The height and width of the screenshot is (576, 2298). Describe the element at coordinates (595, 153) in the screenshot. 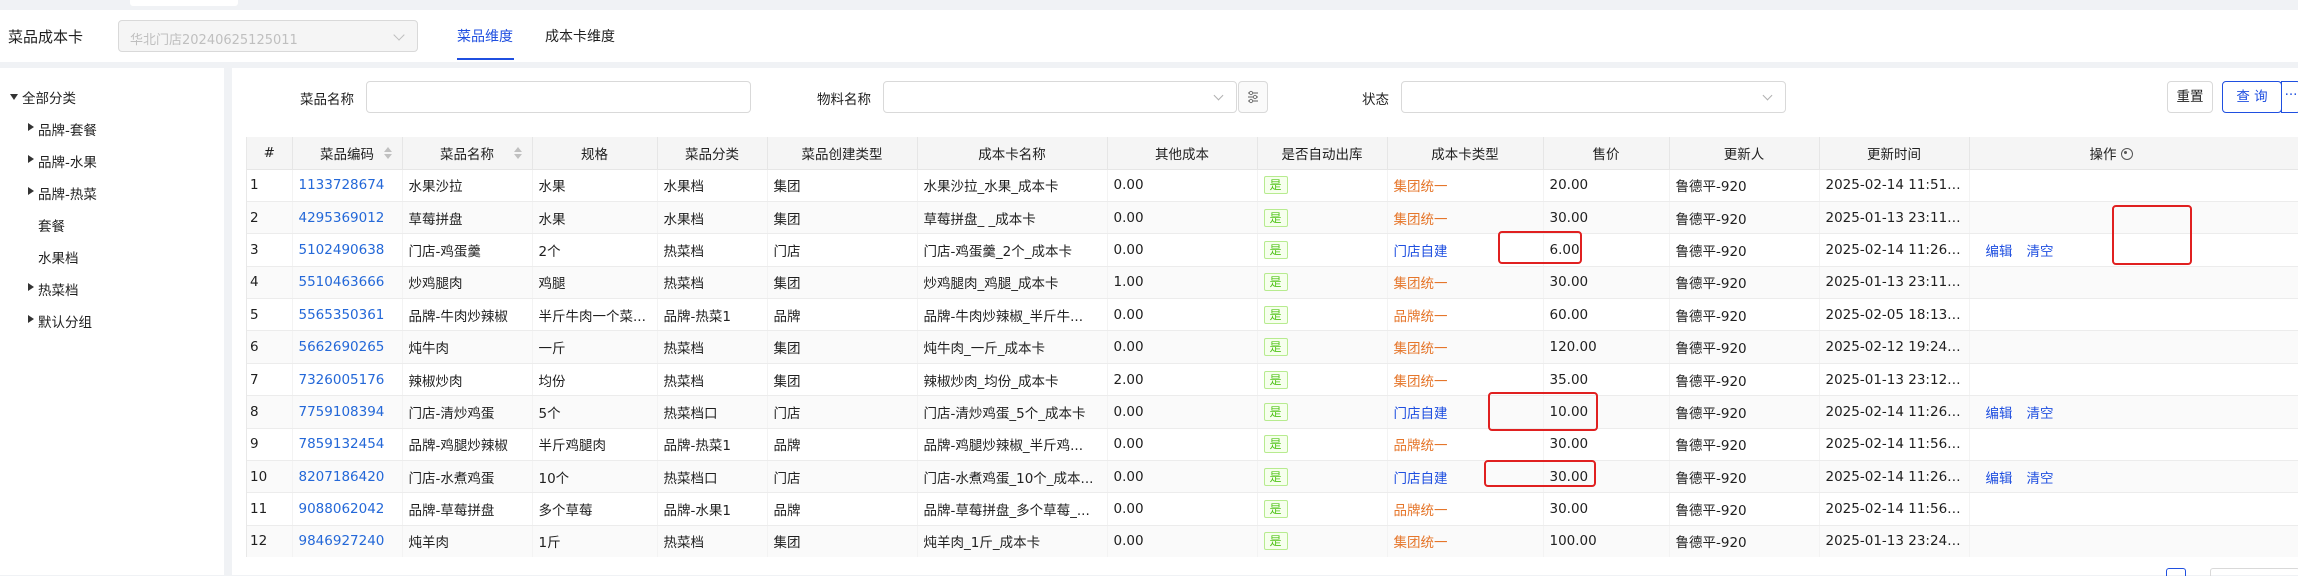

I see `col-header-spec: 规格` at that location.